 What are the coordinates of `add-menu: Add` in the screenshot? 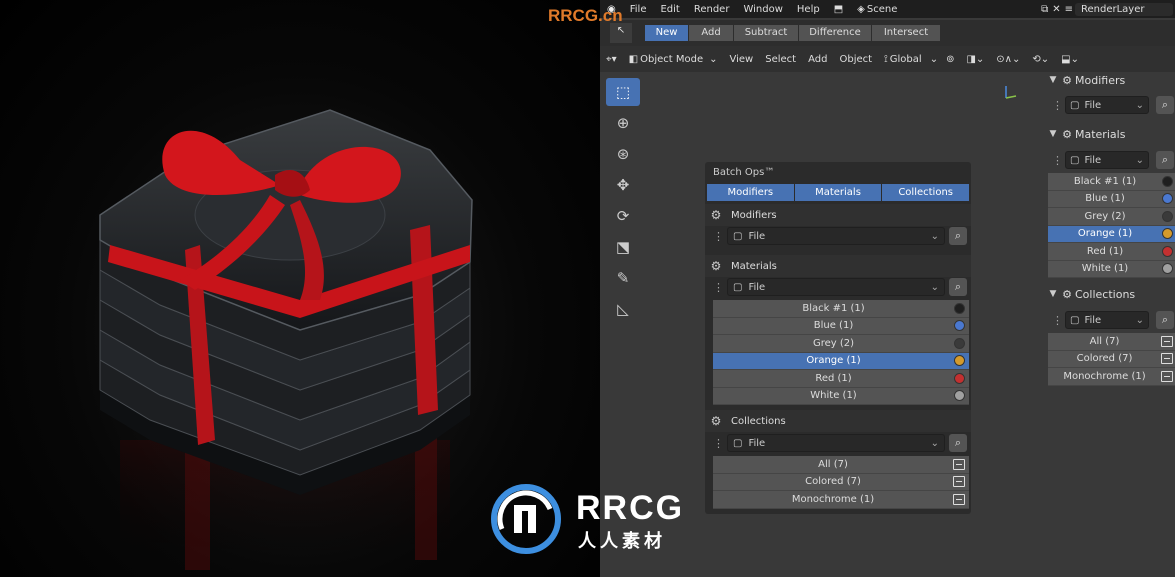 It's located at (817, 59).